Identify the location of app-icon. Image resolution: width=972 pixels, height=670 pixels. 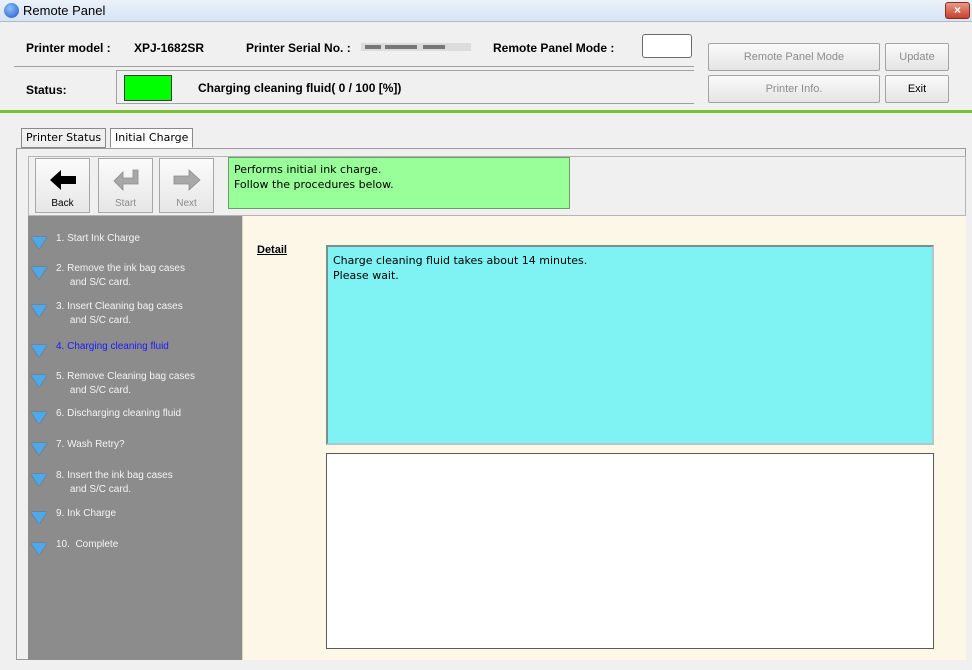
(11, 10).